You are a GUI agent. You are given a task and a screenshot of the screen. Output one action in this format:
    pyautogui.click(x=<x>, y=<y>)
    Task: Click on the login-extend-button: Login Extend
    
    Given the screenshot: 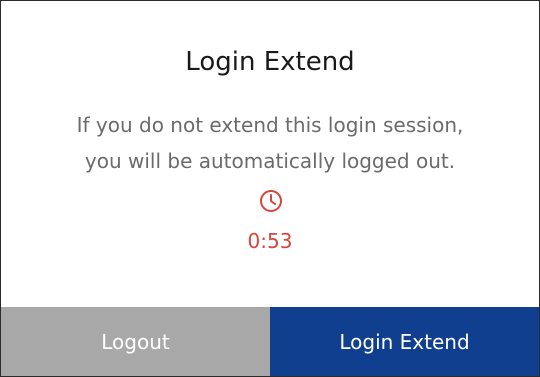 What is the action you would take?
    pyautogui.click(x=404, y=341)
    